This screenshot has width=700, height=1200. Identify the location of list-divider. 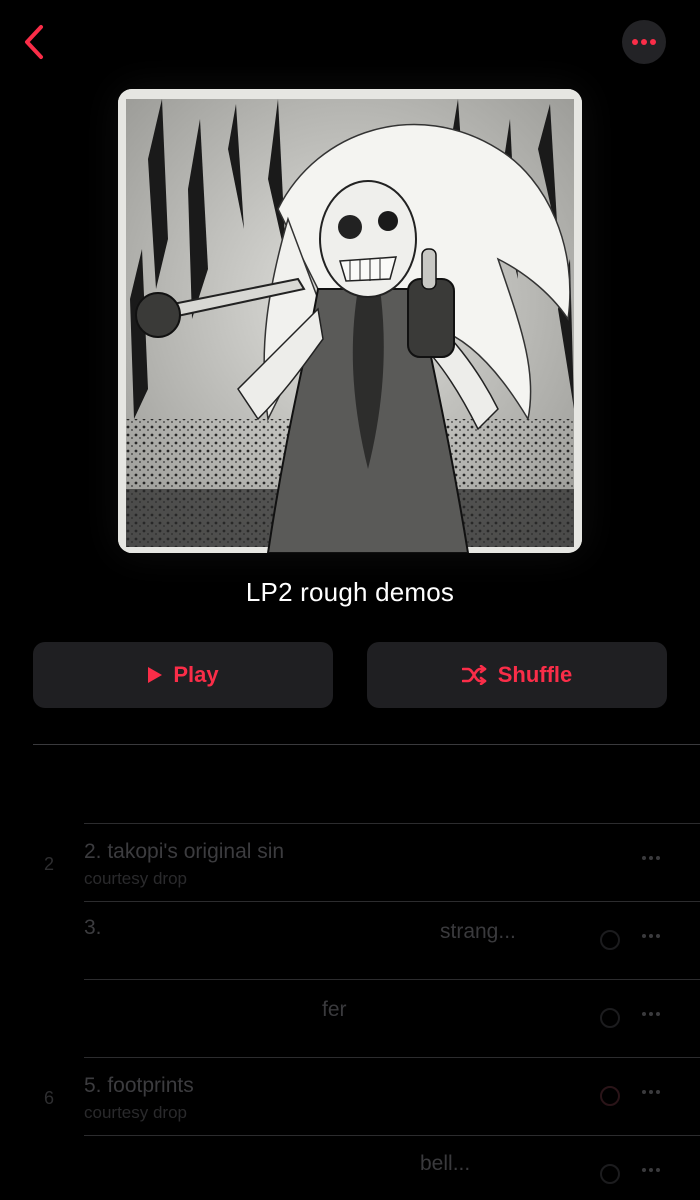
(366, 744).